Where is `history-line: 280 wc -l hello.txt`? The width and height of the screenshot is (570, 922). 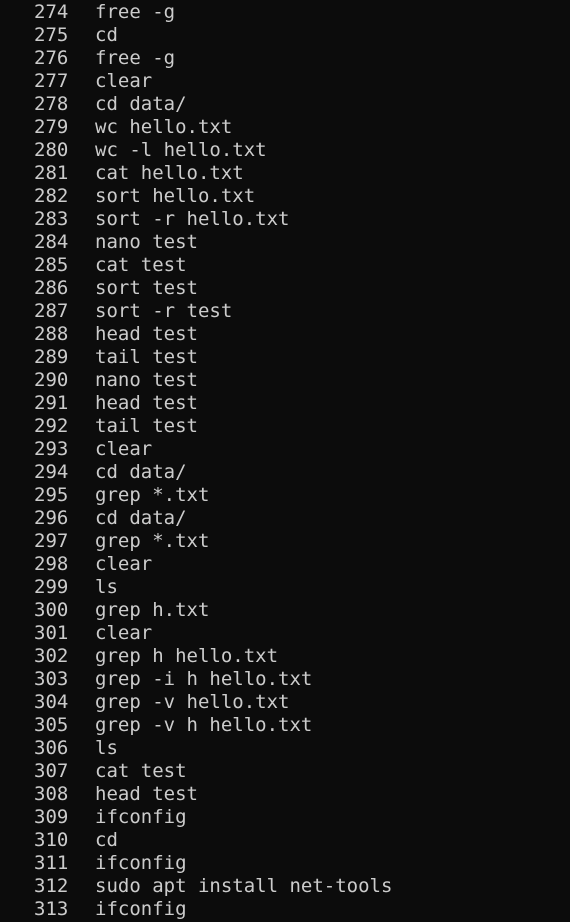 history-line: 280 wc -l hello.txt is located at coordinates (285, 150).